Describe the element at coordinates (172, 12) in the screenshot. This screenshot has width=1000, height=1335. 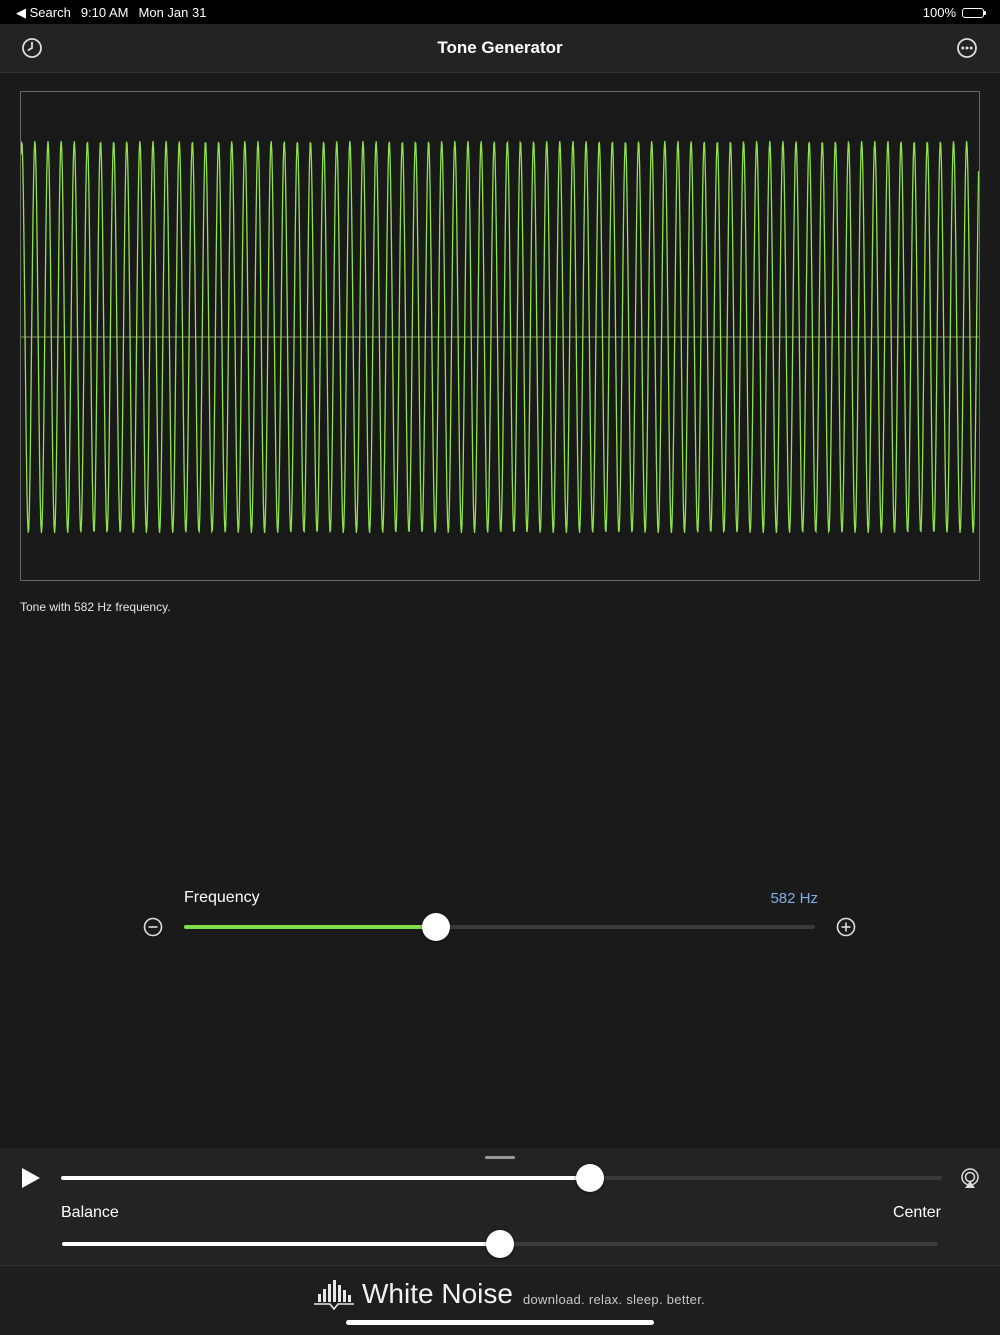
I see `status-date: Mon Jan 31` at that location.